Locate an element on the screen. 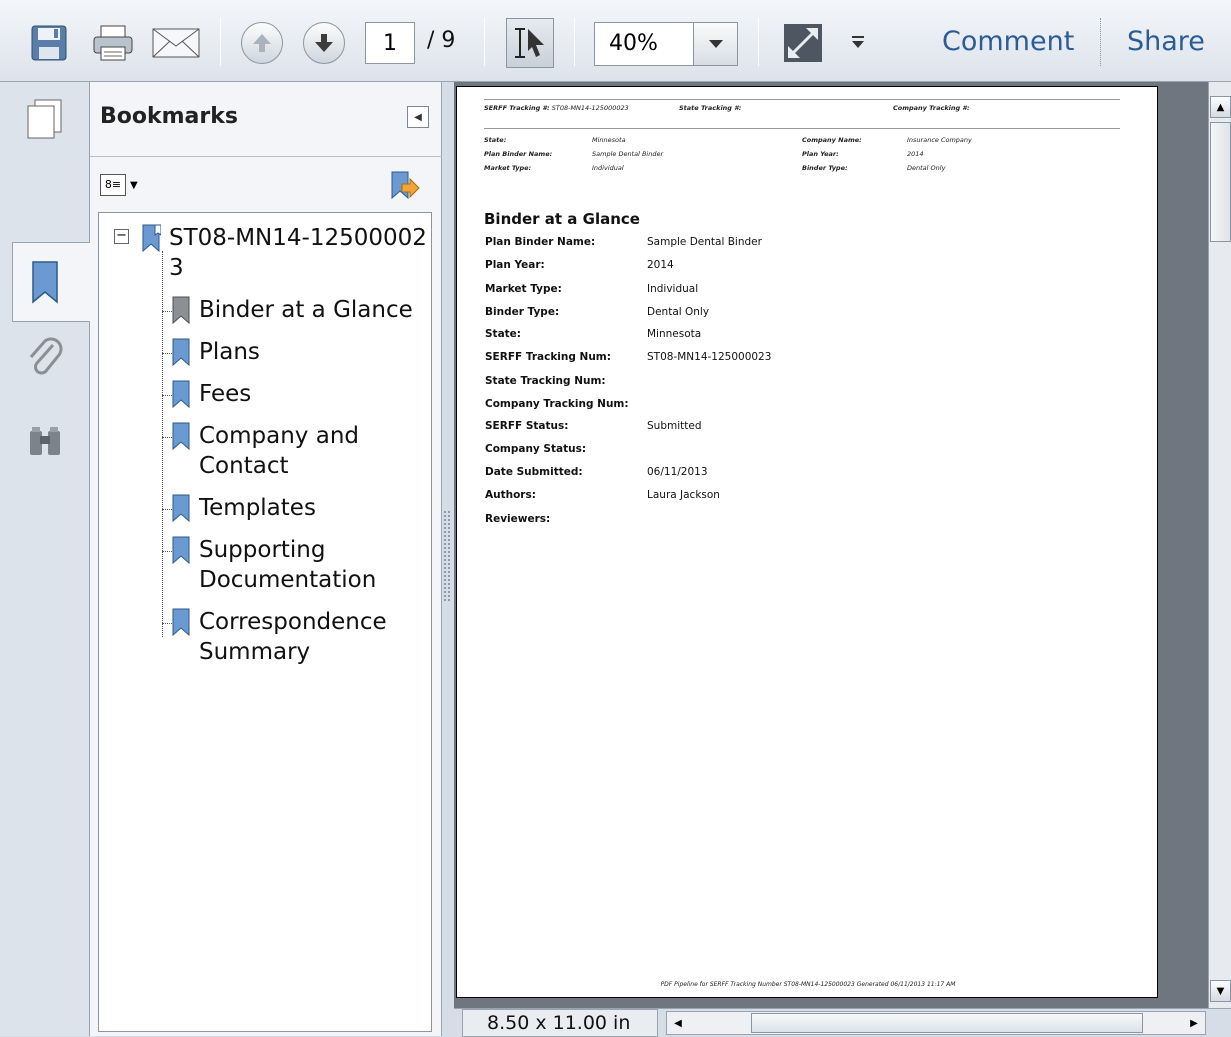  detail-value: Individual is located at coordinates (673, 289).